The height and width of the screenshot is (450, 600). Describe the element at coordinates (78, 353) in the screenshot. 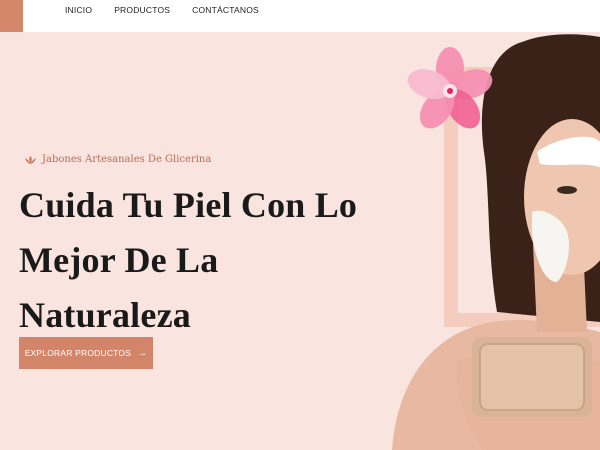

I see `cta-label: EXPLORAR PRODUCTOS` at that location.